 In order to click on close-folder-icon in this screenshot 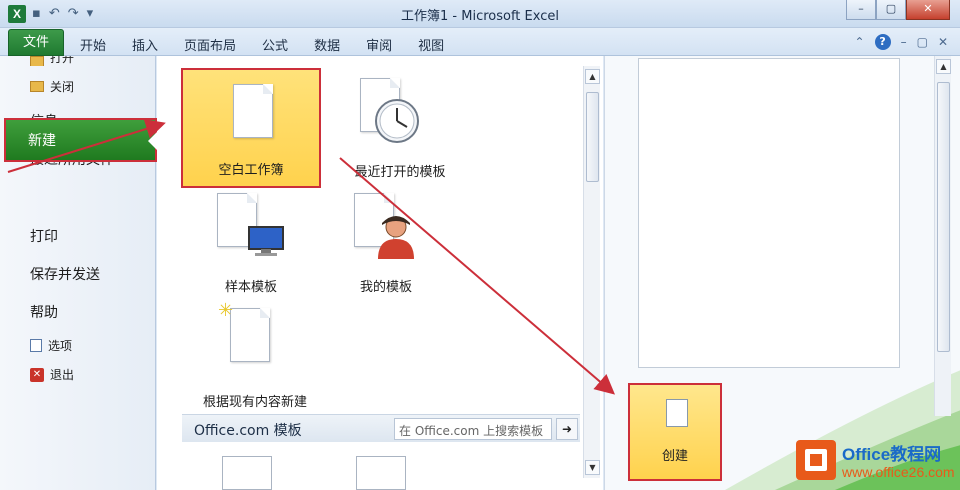, I will do `click(37, 86)`.